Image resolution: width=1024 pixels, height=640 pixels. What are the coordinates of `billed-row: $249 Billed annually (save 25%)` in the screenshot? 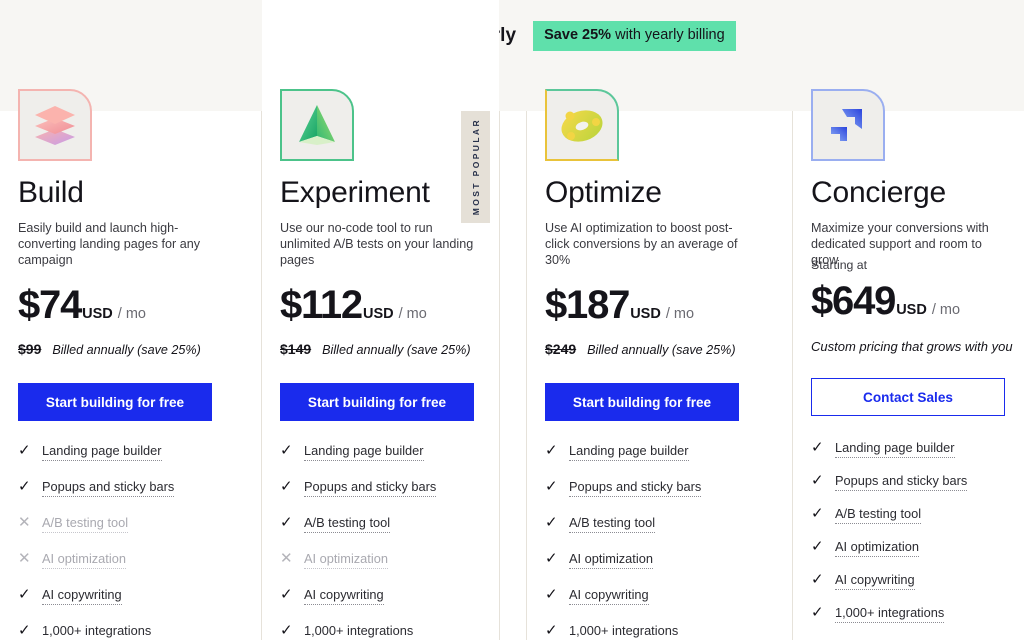 It's located at (640, 349).